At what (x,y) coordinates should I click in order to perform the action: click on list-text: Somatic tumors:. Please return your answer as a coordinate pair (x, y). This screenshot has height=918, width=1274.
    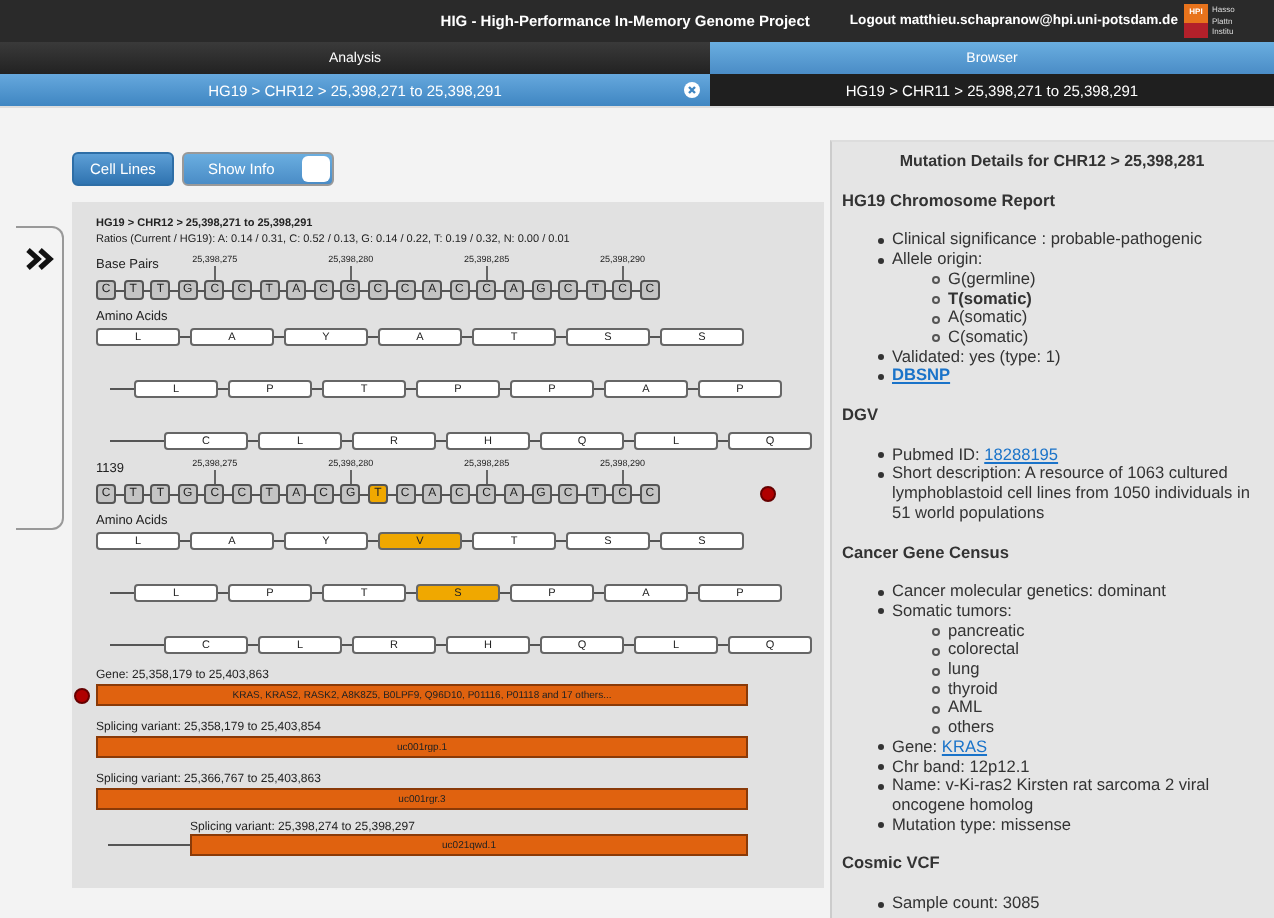
    Looking at the image, I should click on (952, 609).